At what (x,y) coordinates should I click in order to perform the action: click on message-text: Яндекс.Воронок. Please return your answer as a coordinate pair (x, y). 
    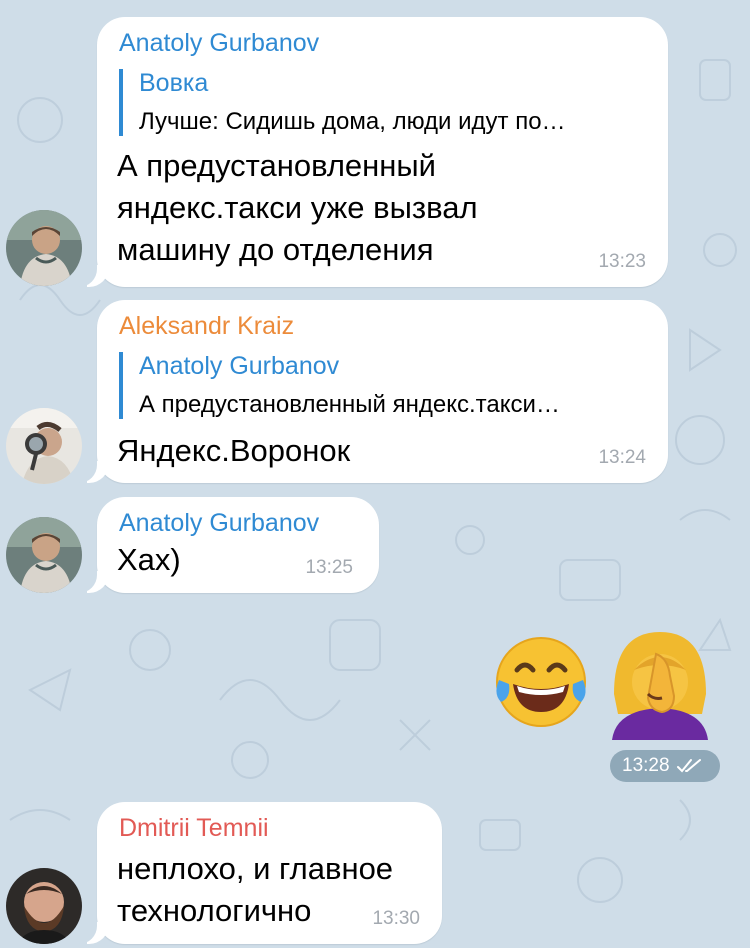
    Looking at the image, I should click on (234, 450).